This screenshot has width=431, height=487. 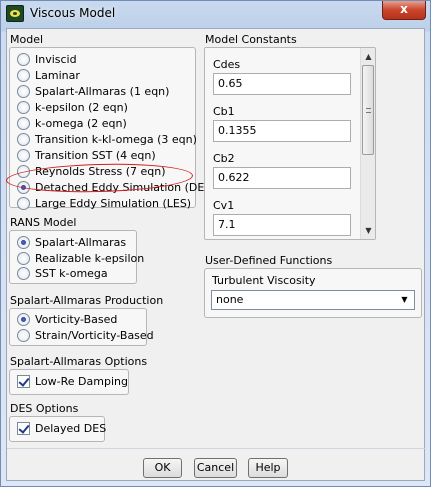 I want to click on title-bar: Viscous Model x, so click(x=215, y=14).